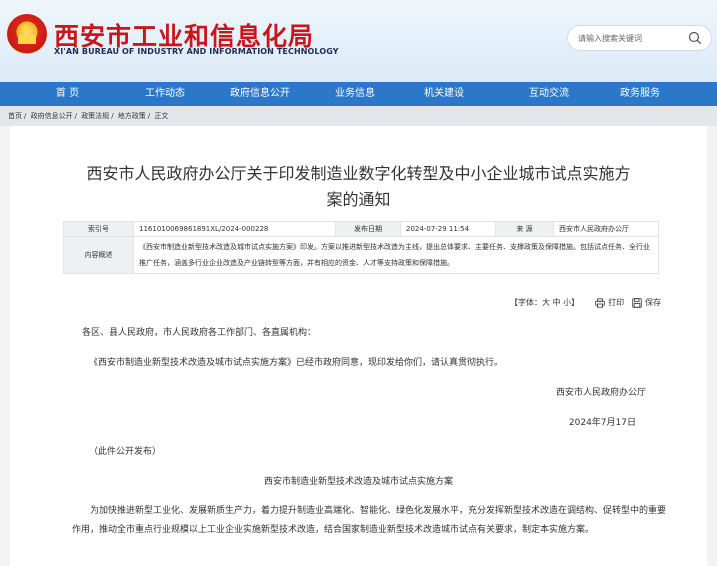 This screenshot has height=566, width=717. I want to click on search-box, so click(639, 38).